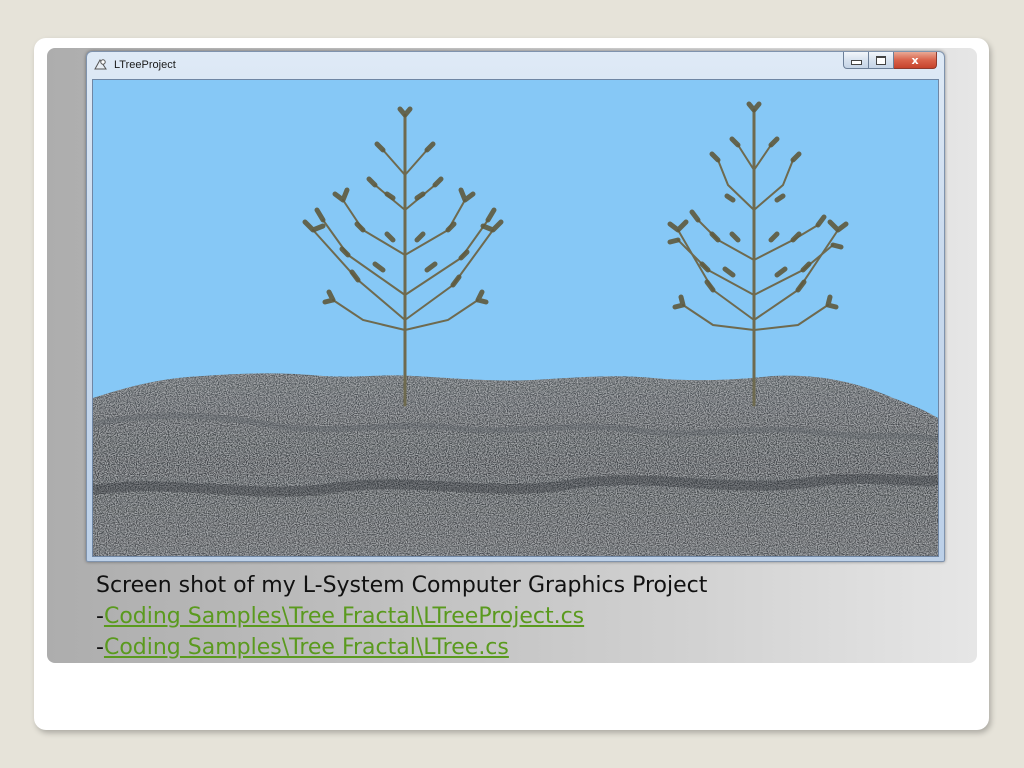 The height and width of the screenshot is (768, 1024). What do you see at coordinates (100, 64) in the screenshot?
I see `app-icon` at bounding box center [100, 64].